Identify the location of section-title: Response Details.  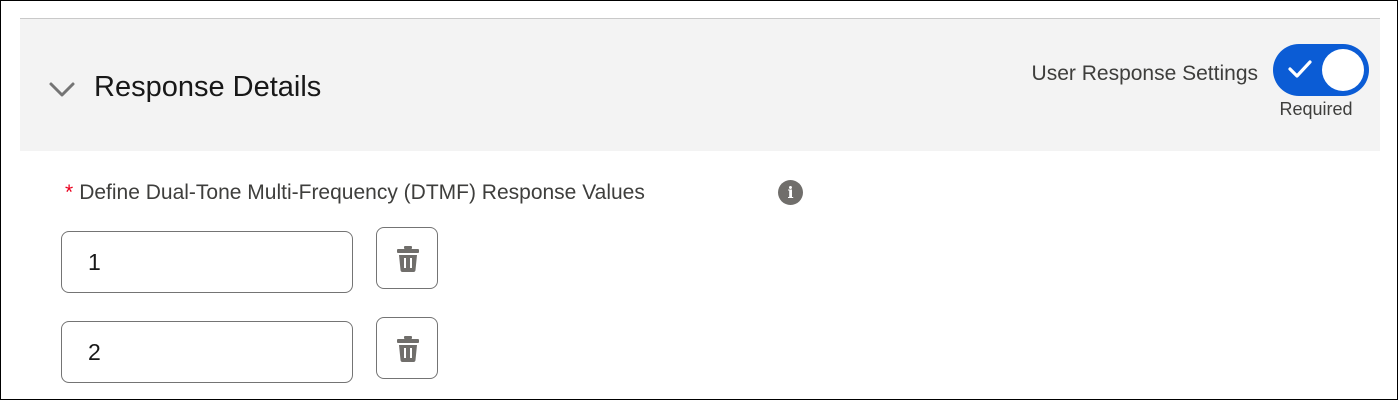
(208, 87).